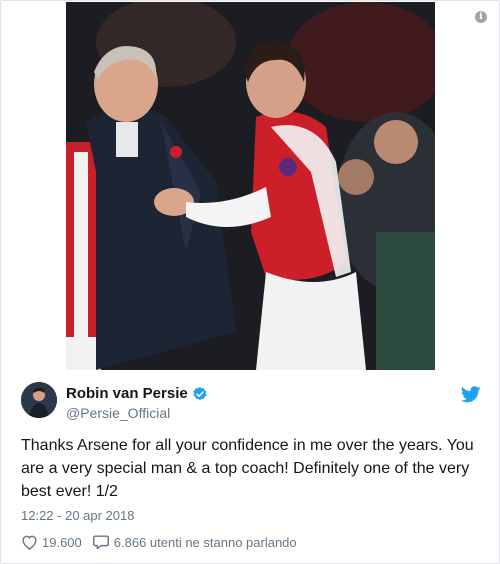 Image resolution: width=500 pixels, height=564 pixels. What do you see at coordinates (251, 404) in the screenshot?
I see `tweet-header: Robin van Persie @Persie_Official` at bounding box center [251, 404].